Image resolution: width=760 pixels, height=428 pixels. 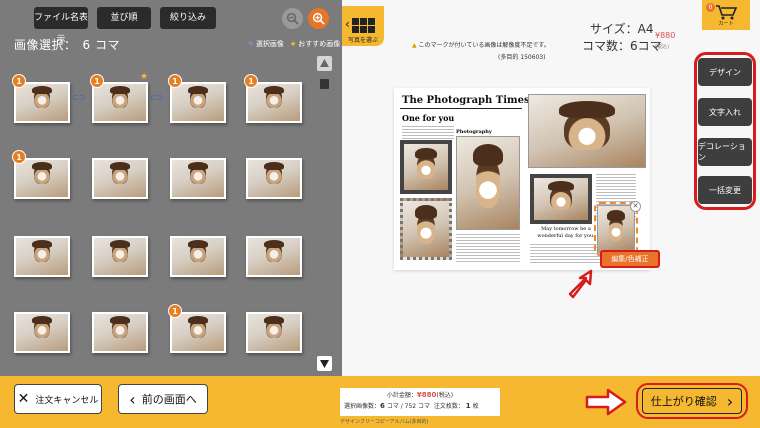 I want to click on cancel-order-button: ✕ 注文キャンセル, so click(x=58, y=399).